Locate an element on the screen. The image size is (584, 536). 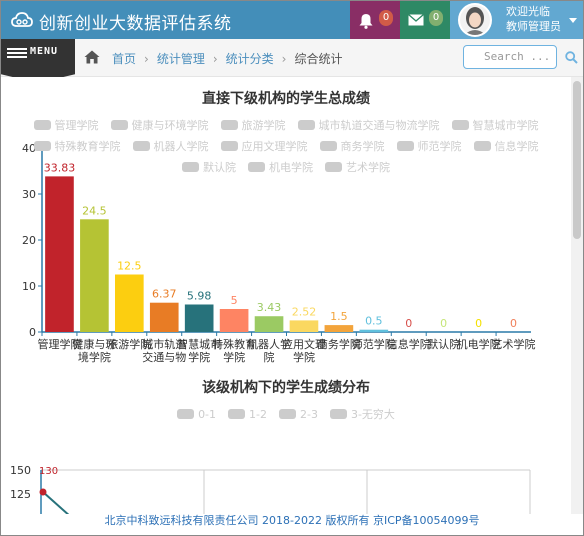
chart1-legend-row: 默认院 机电学院 艺术学院 is located at coordinates (286, 167).